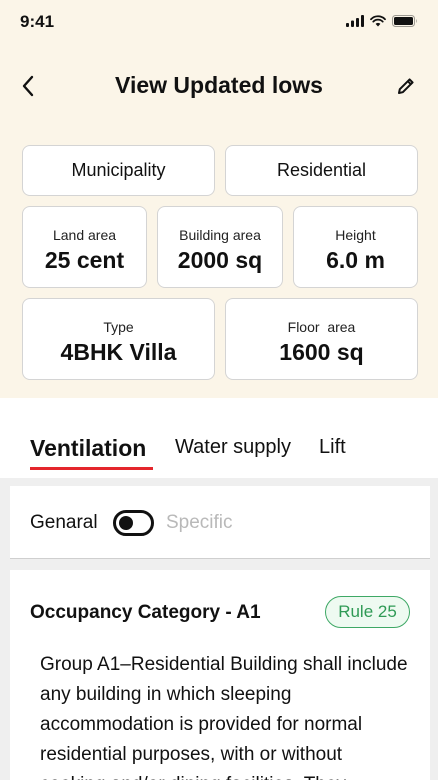 This screenshot has width=438, height=780. What do you see at coordinates (84, 235) in the screenshot?
I see `land-area-label: Land area` at bounding box center [84, 235].